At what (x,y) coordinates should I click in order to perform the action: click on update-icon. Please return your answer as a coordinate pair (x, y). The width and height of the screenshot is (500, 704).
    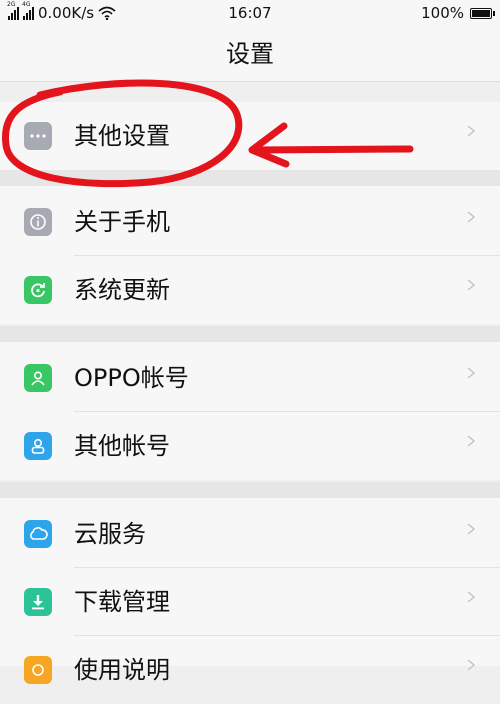
    Looking at the image, I should click on (38, 290).